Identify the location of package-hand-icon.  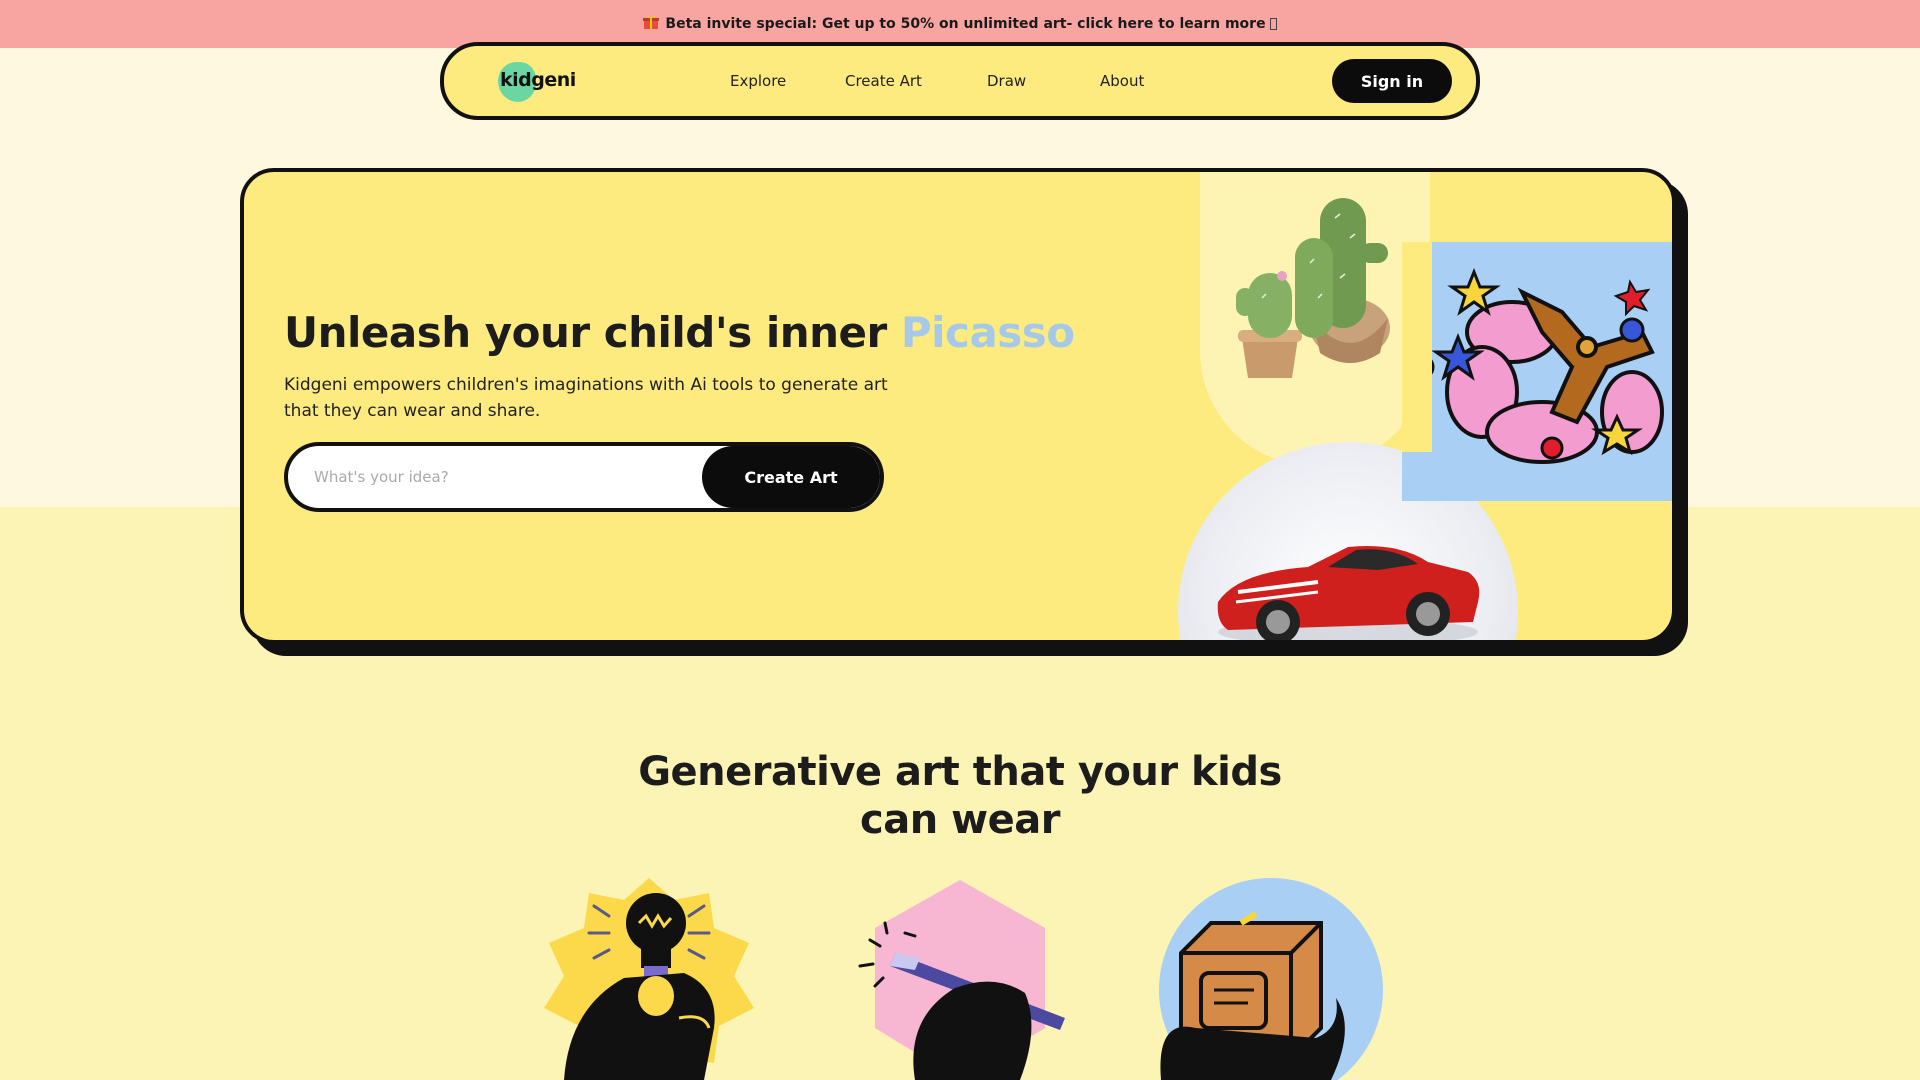
(1271, 979).